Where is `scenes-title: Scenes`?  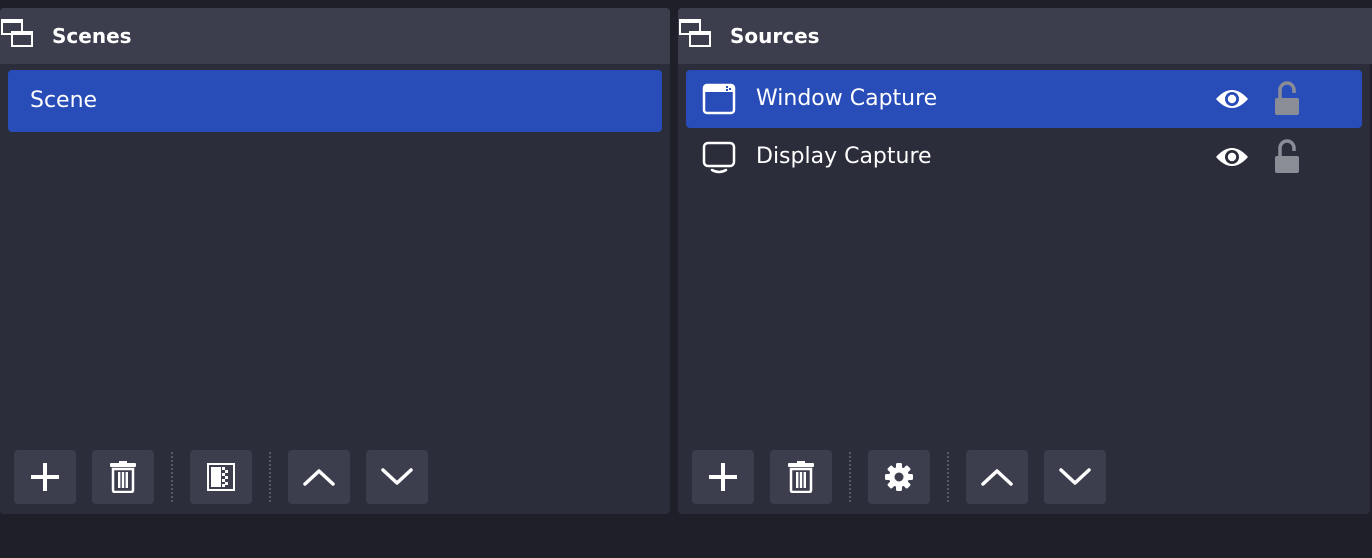
scenes-title: Scenes is located at coordinates (92, 36).